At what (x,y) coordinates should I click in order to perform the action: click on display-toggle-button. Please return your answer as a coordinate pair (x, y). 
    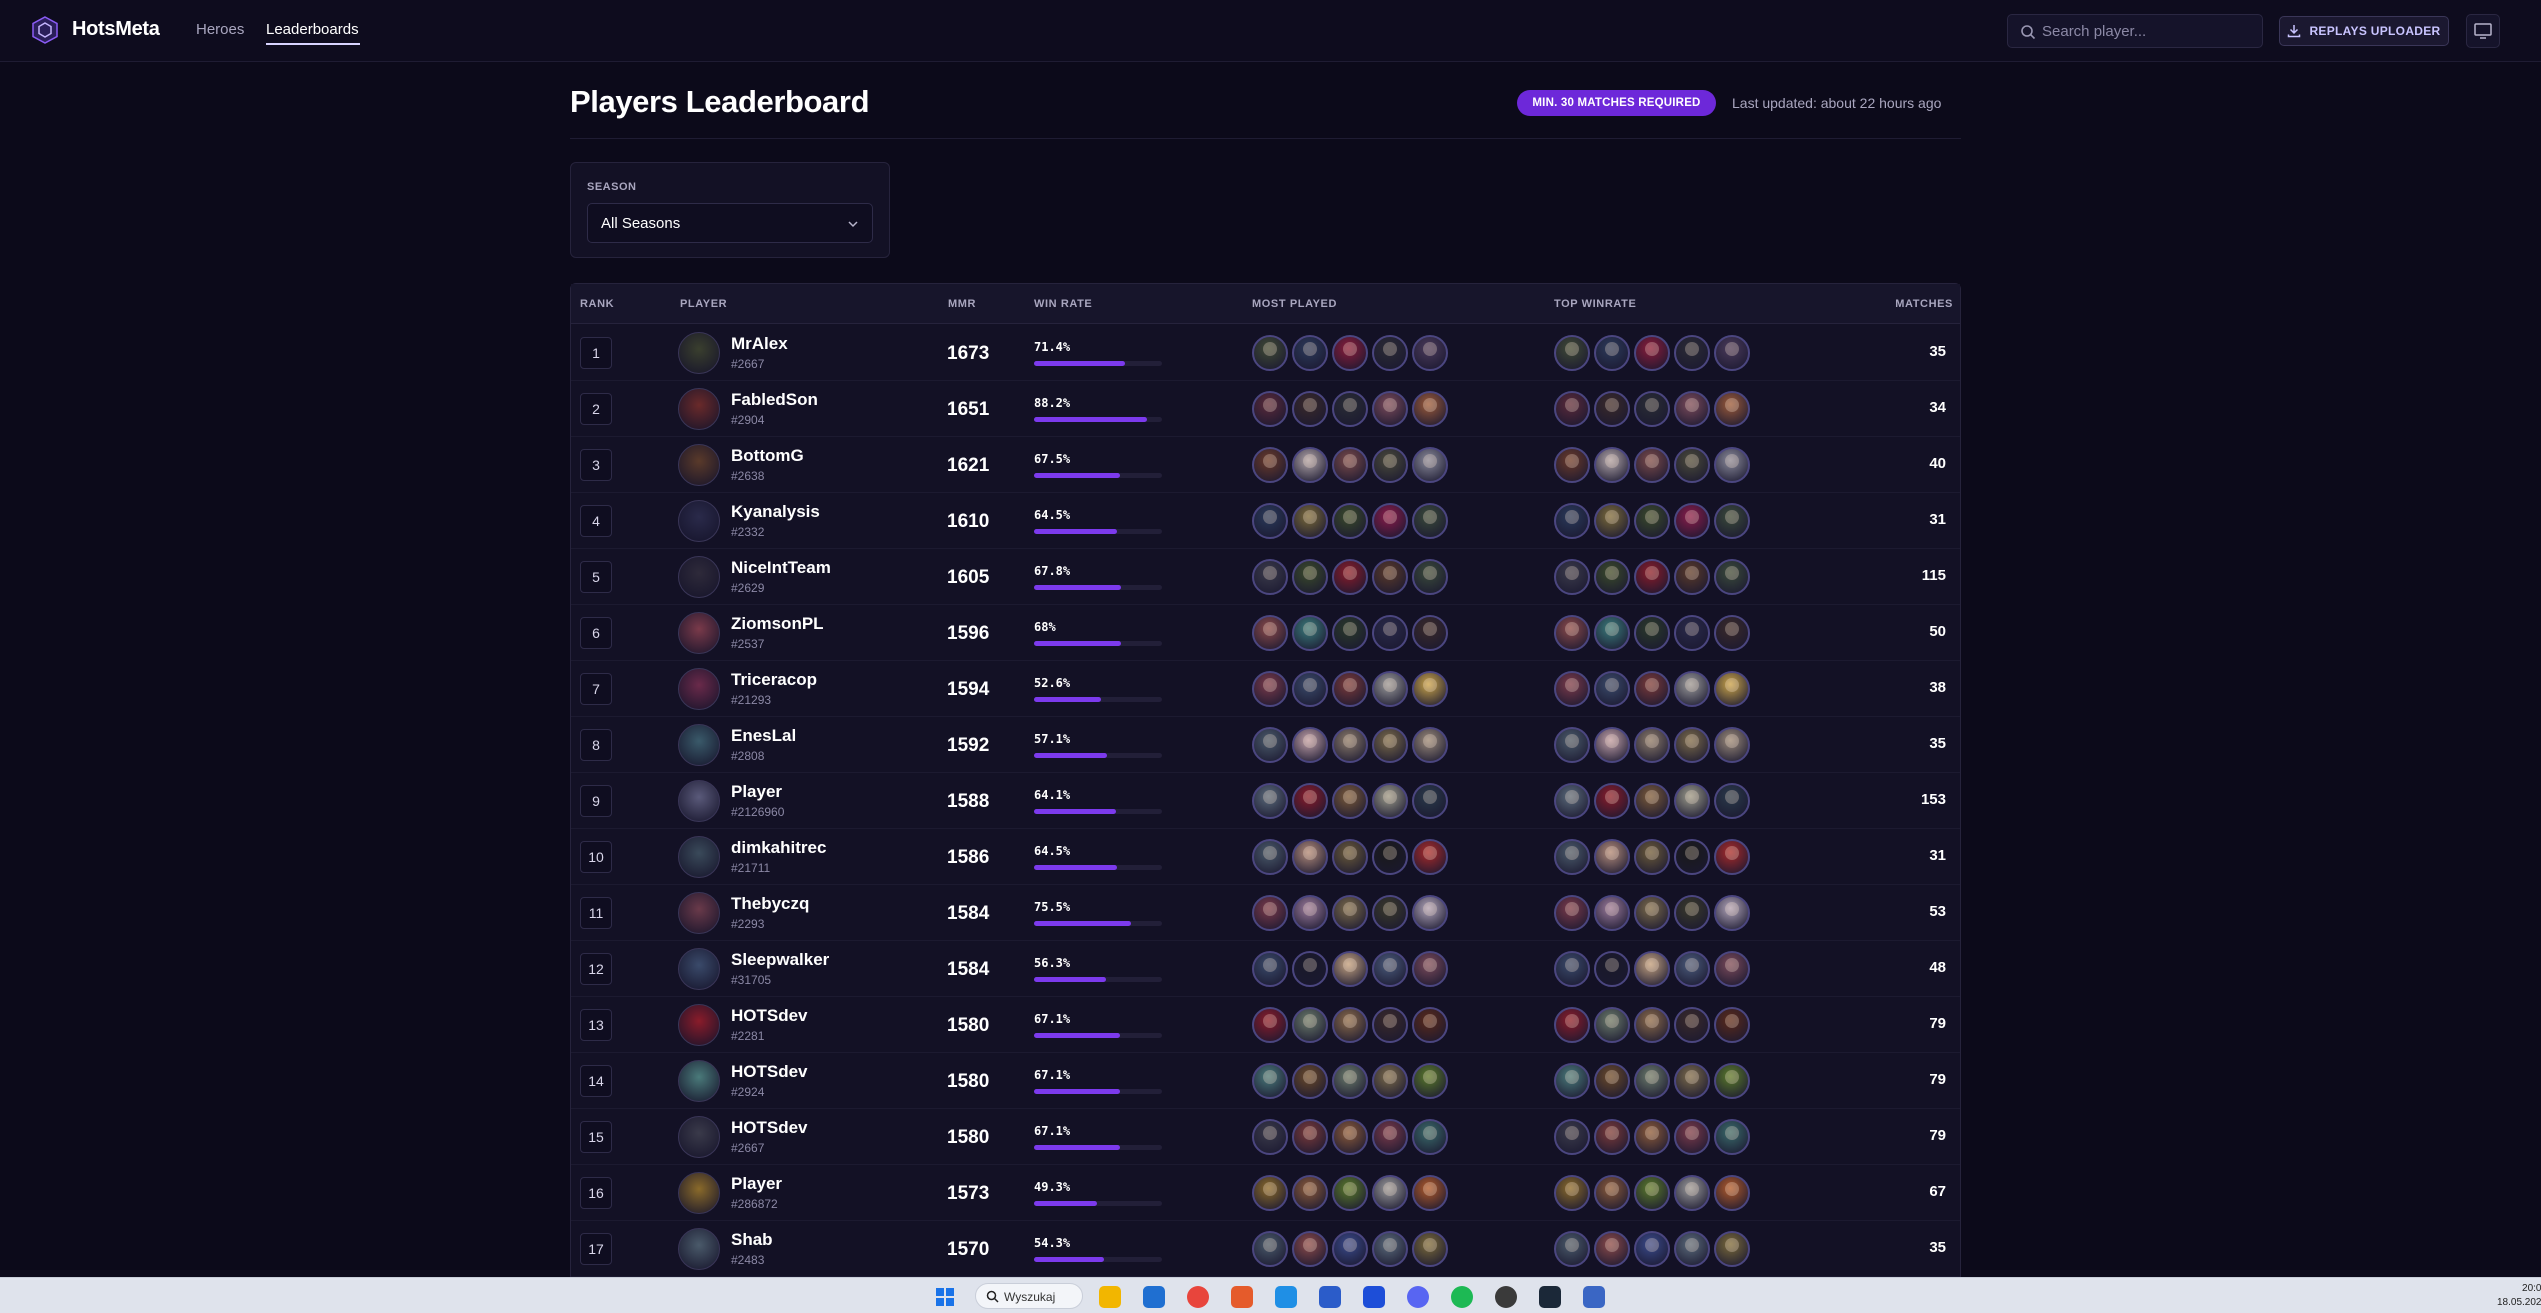
    Looking at the image, I should click on (2483, 31).